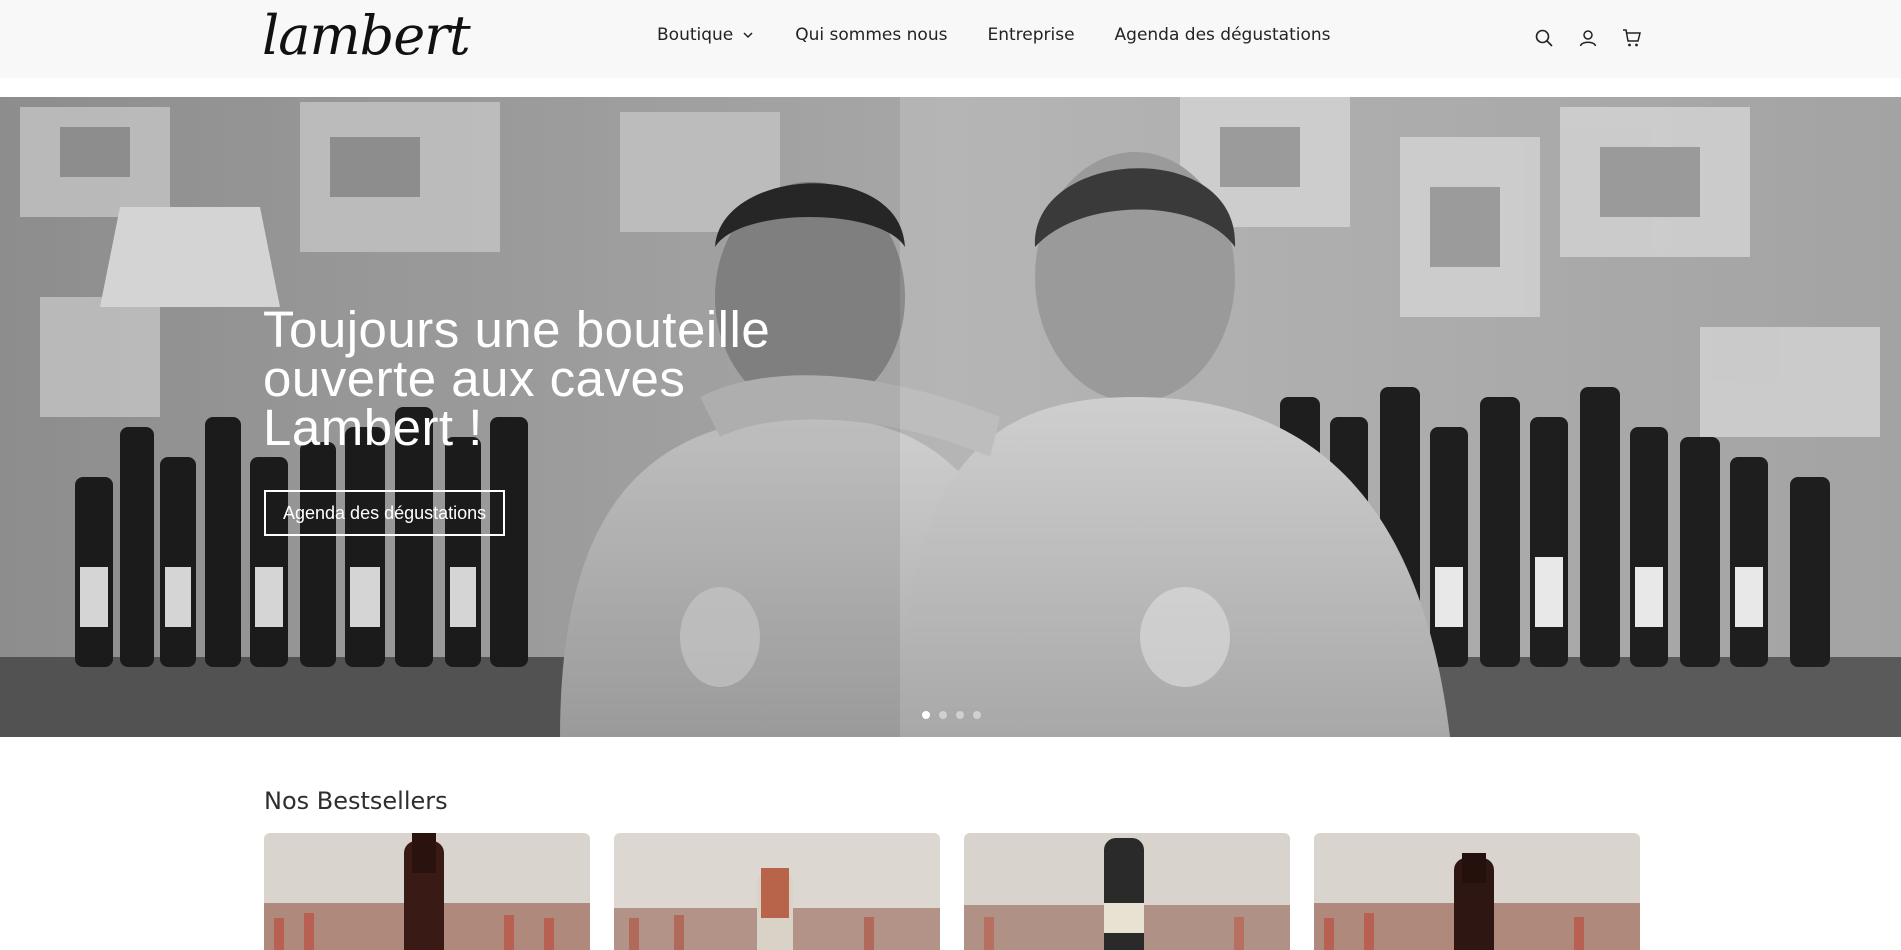 The width and height of the screenshot is (1901, 950). I want to click on nav-qui-sommes-nous-label: Qui sommes nous, so click(871, 35).